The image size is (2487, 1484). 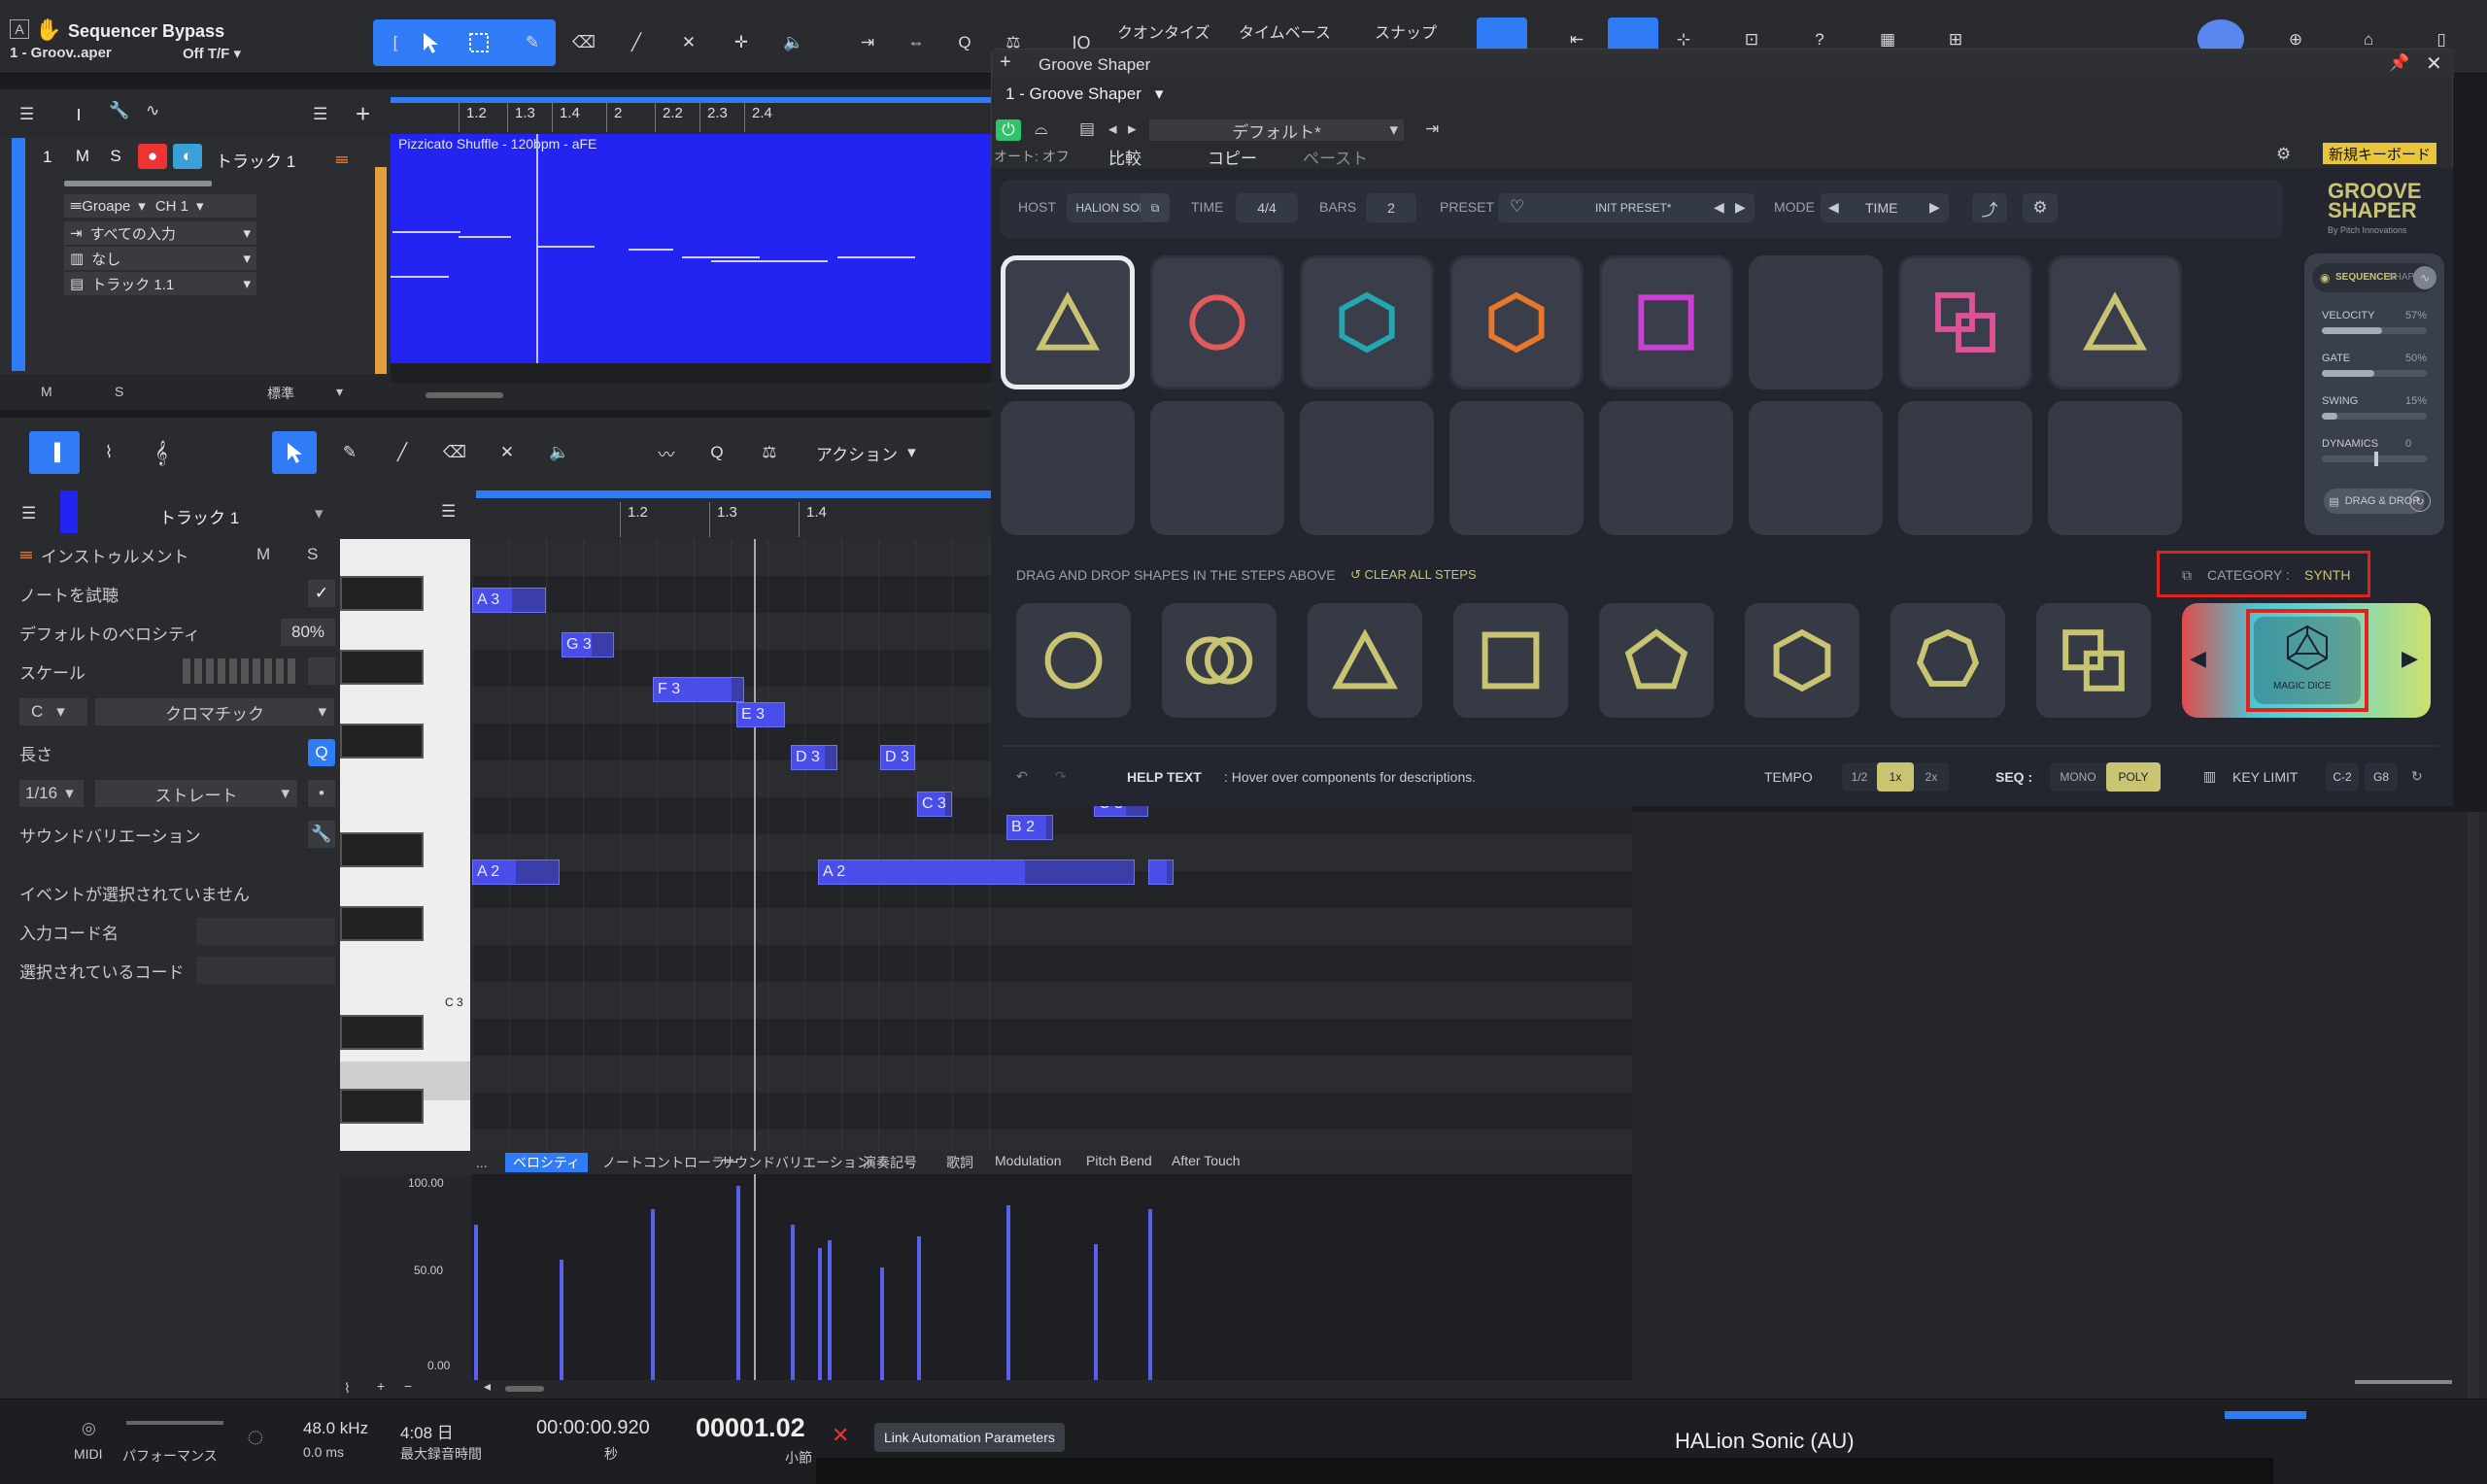 I want to click on plugin-settings-icon: ⚙, so click(x=2283, y=154).